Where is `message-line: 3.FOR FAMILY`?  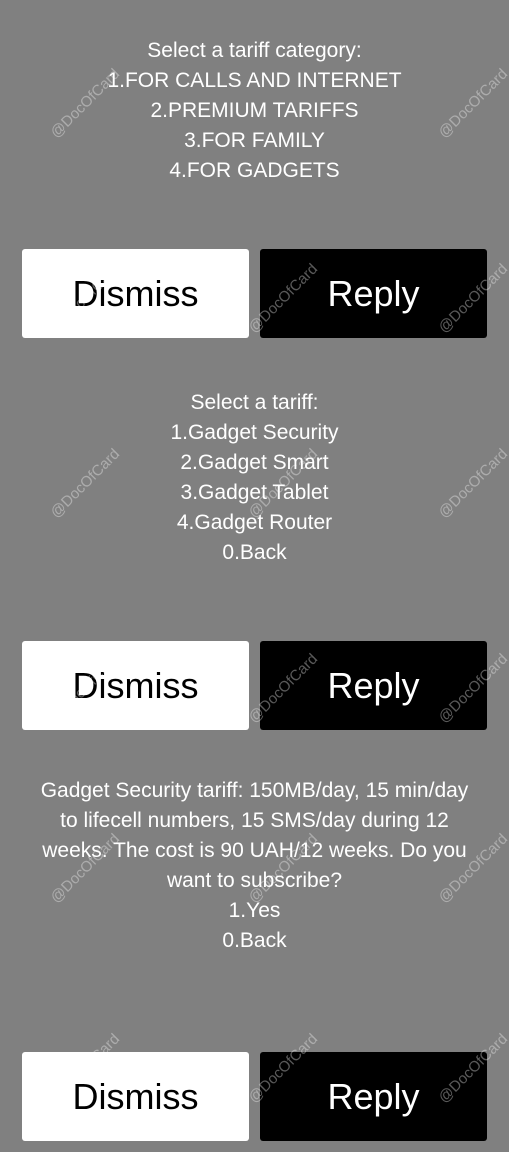
message-line: 3.FOR FAMILY is located at coordinates (254, 140).